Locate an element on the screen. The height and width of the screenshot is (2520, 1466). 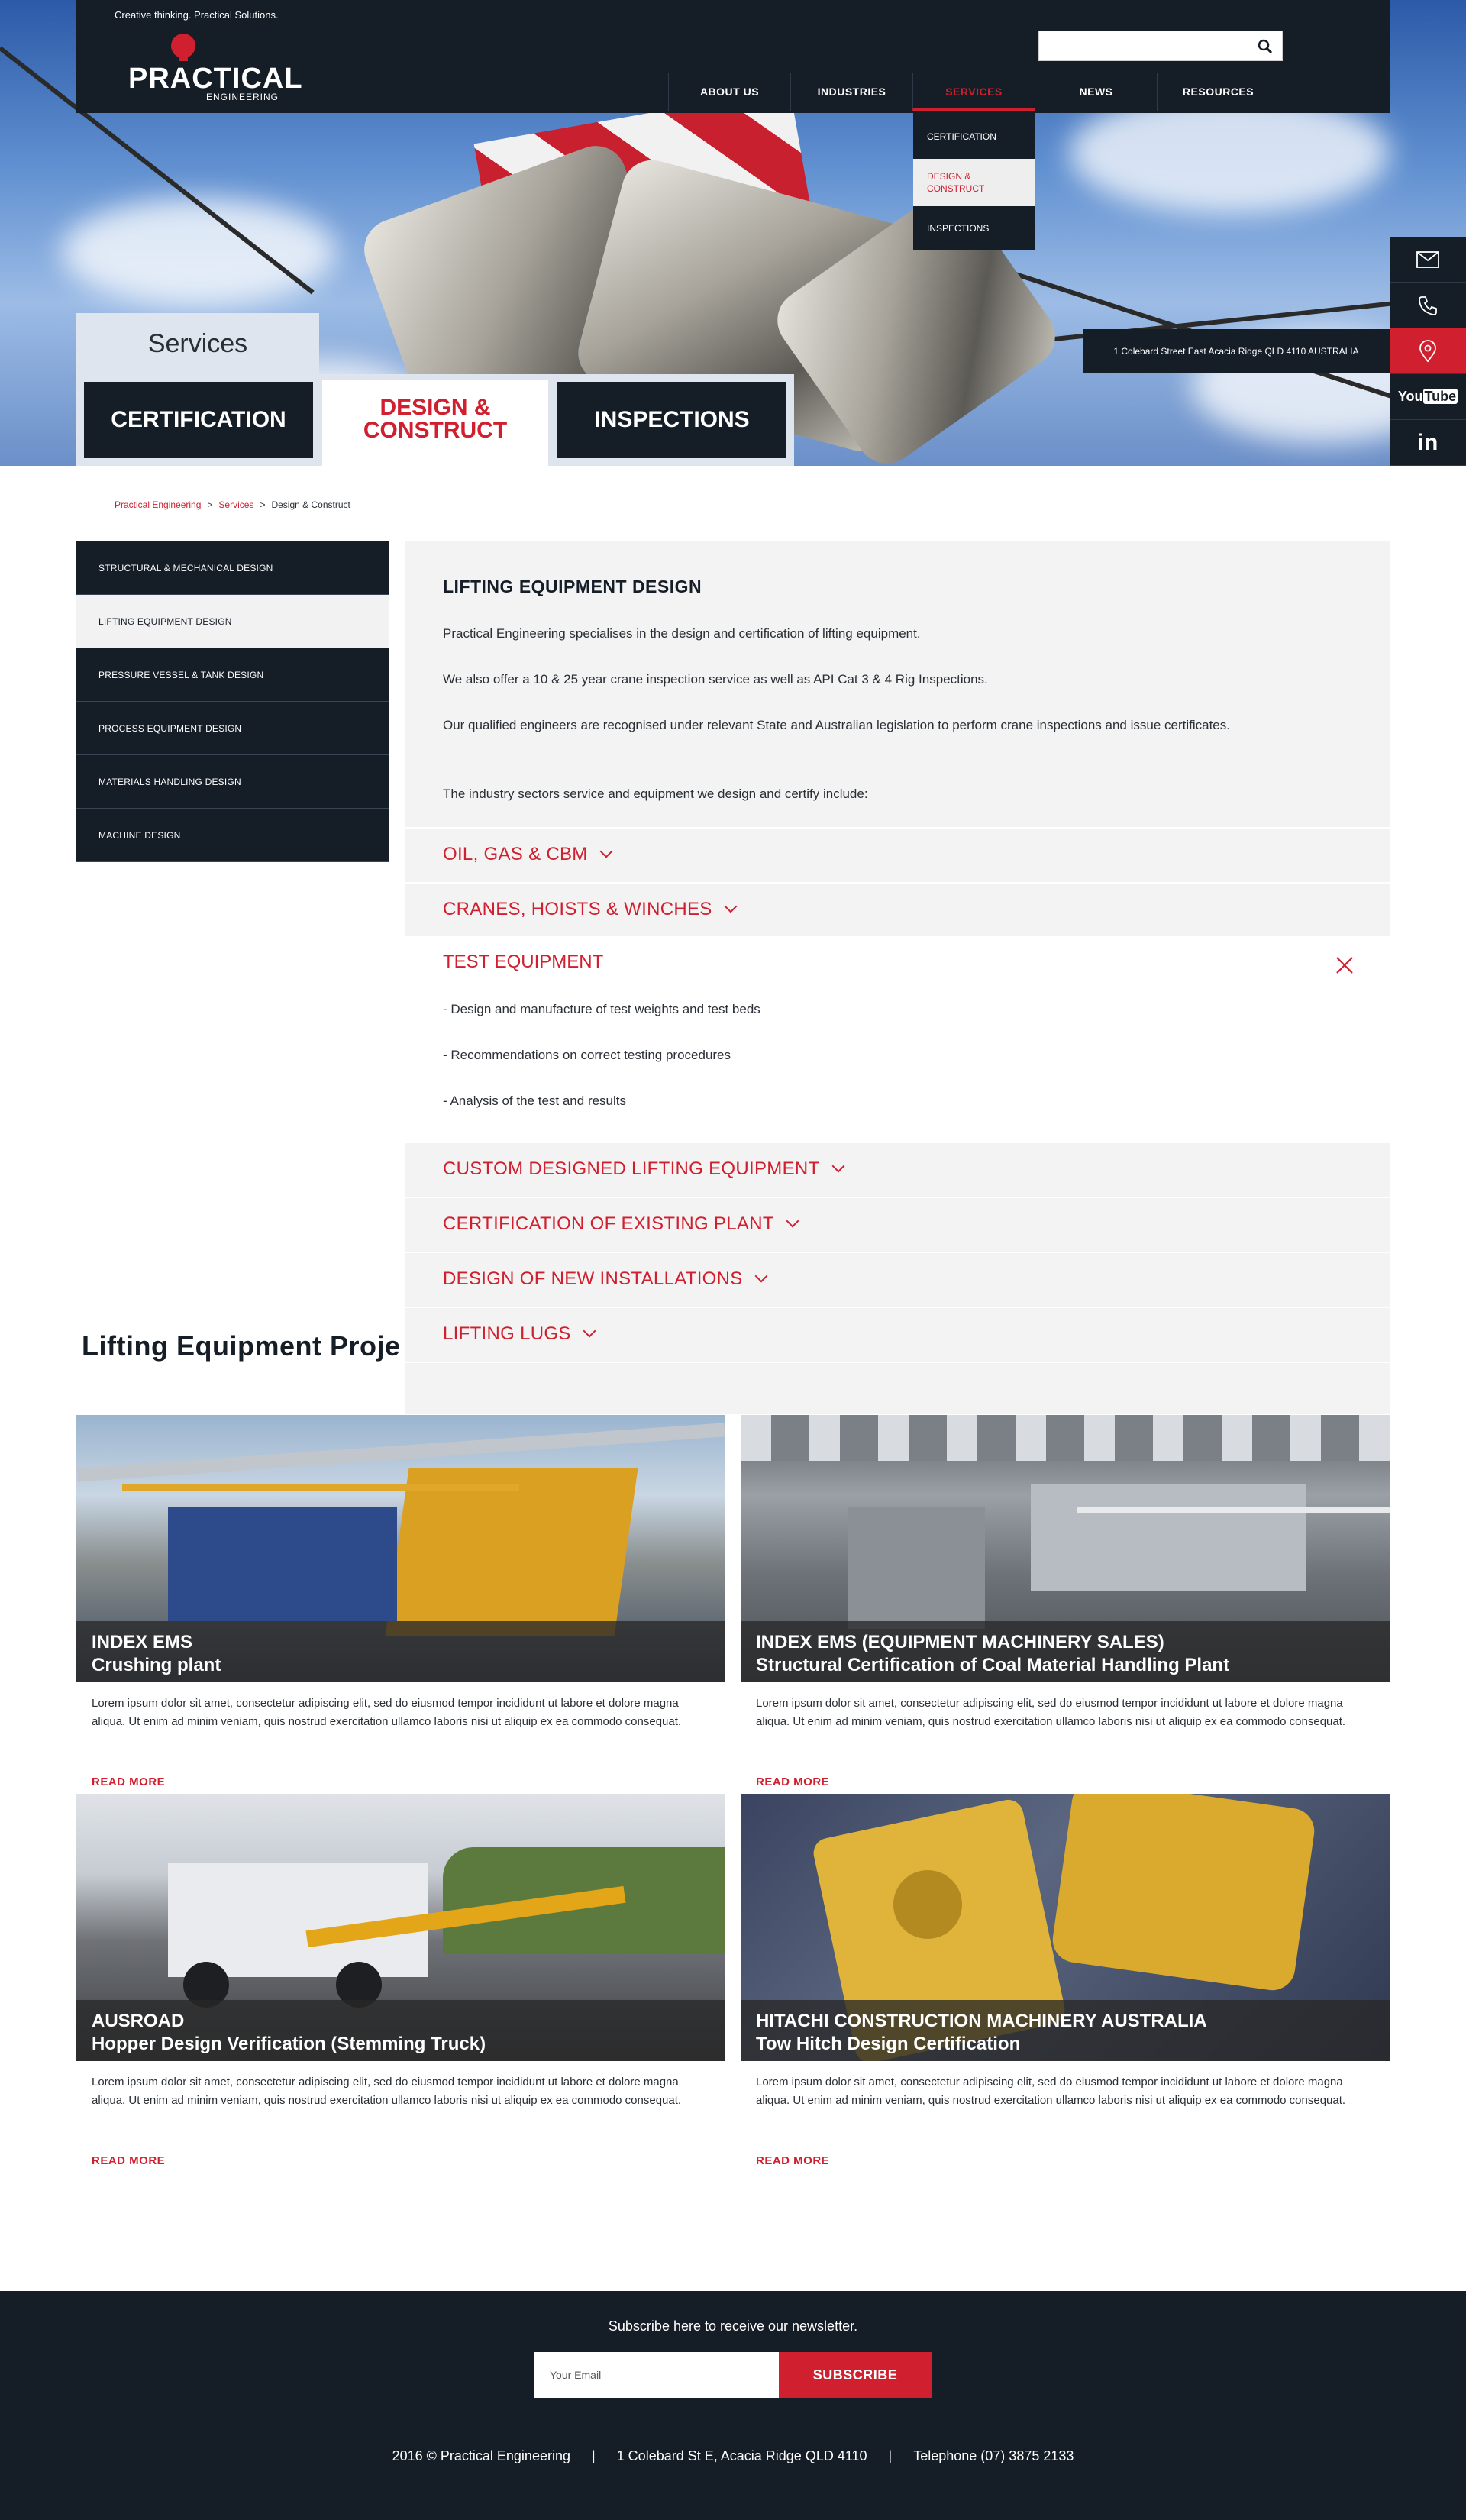
project-subtitle: Crushing plant is located at coordinates (157, 1665).